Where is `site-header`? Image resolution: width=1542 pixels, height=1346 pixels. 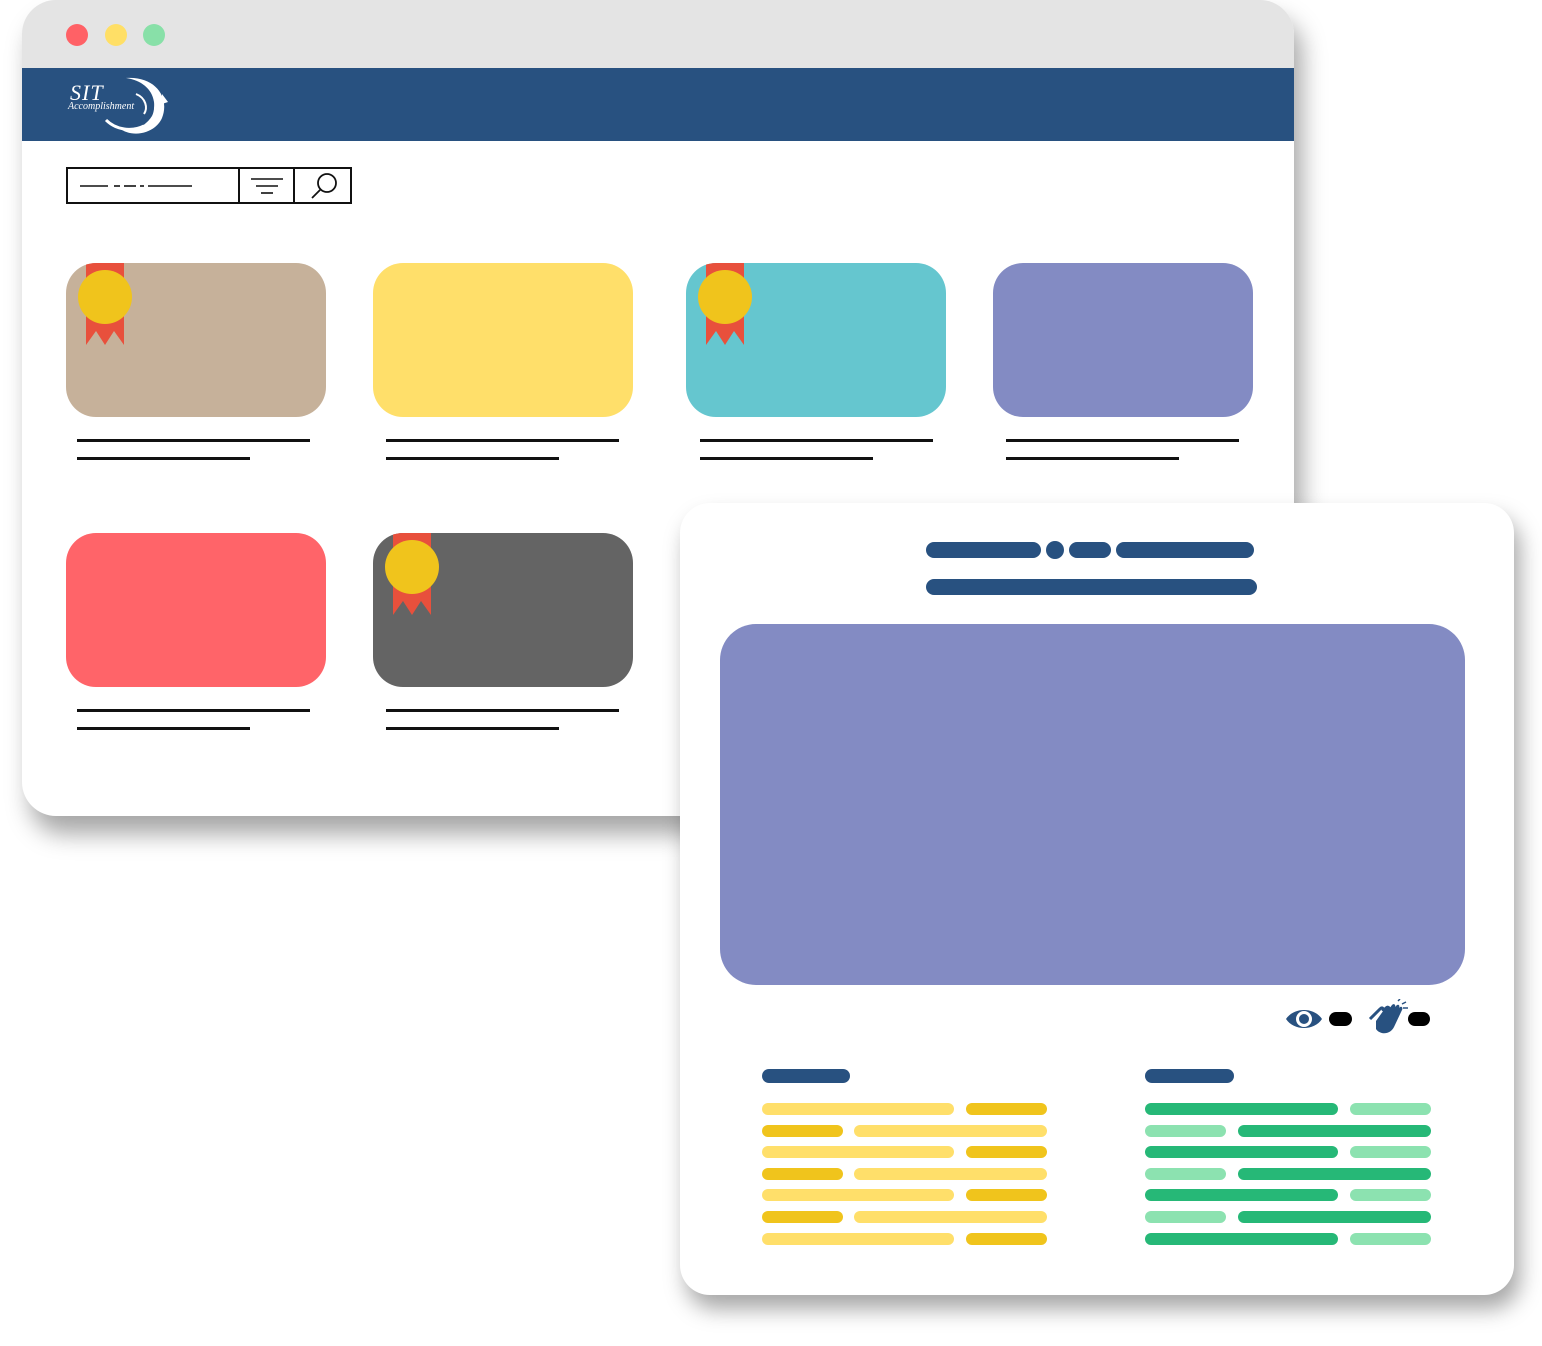
site-header is located at coordinates (658, 104).